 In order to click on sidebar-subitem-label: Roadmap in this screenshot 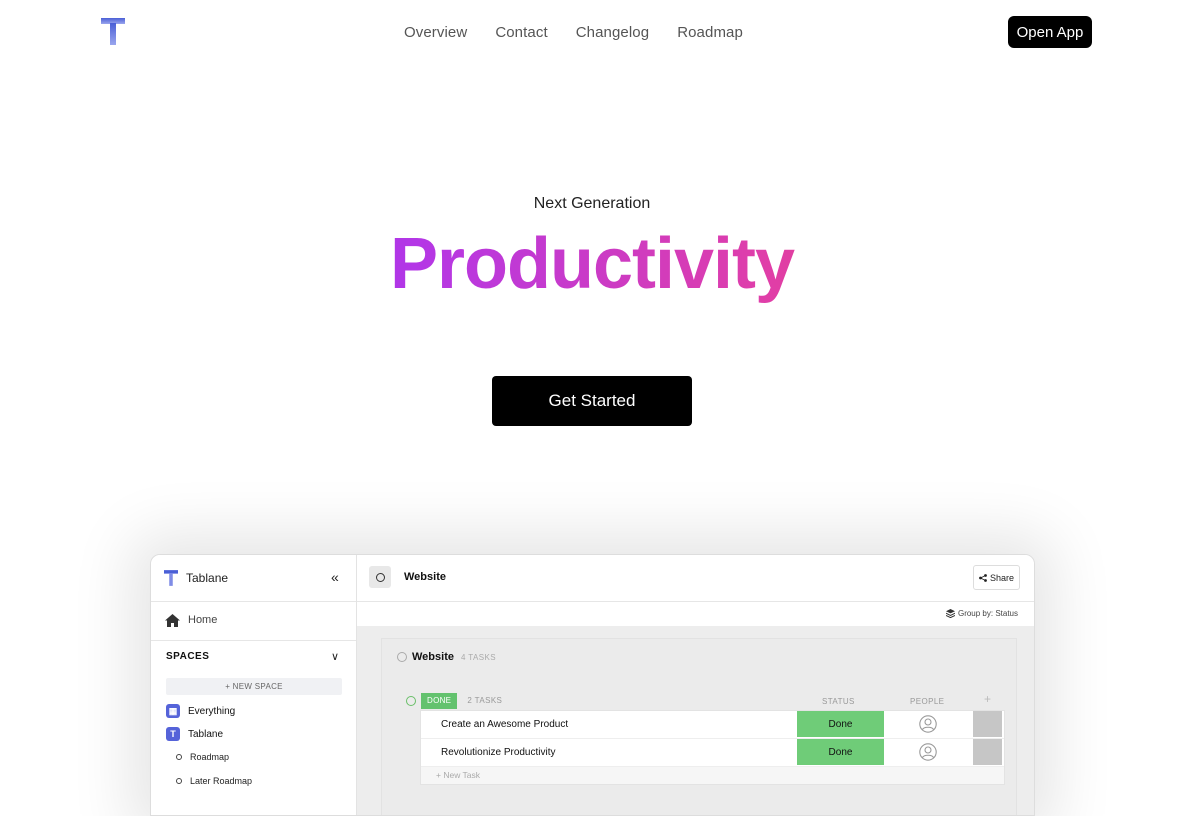, I will do `click(210, 757)`.